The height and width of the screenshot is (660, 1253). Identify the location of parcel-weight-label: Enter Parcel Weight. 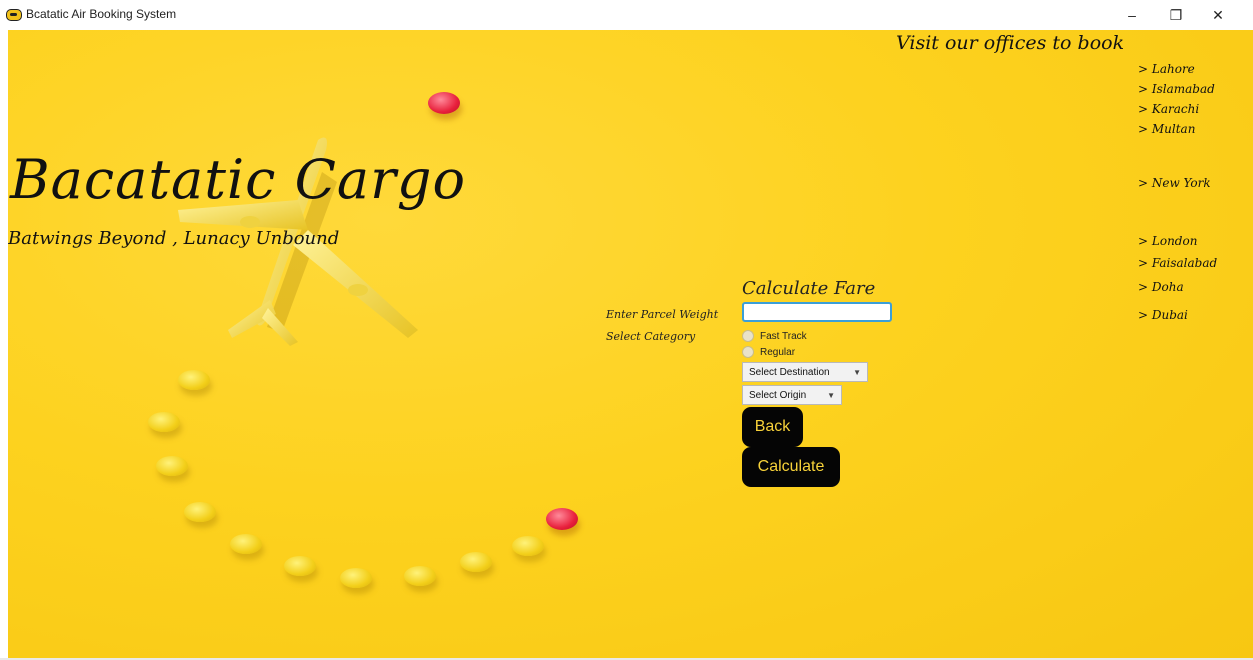
(662, 314).